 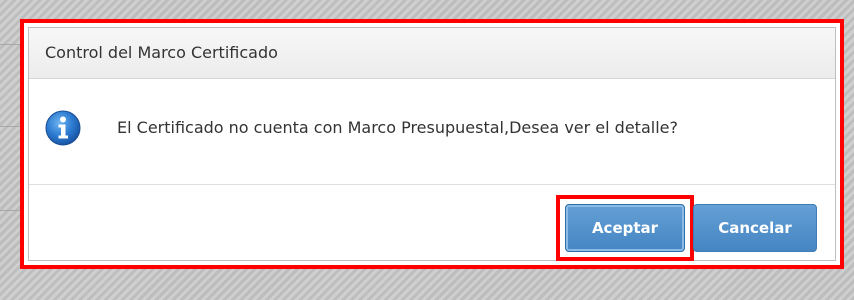 What do you see at coordinates (625, 228) in the screenshot?
I see `accept-button: Aceptar` at bounding box center [625, 228].